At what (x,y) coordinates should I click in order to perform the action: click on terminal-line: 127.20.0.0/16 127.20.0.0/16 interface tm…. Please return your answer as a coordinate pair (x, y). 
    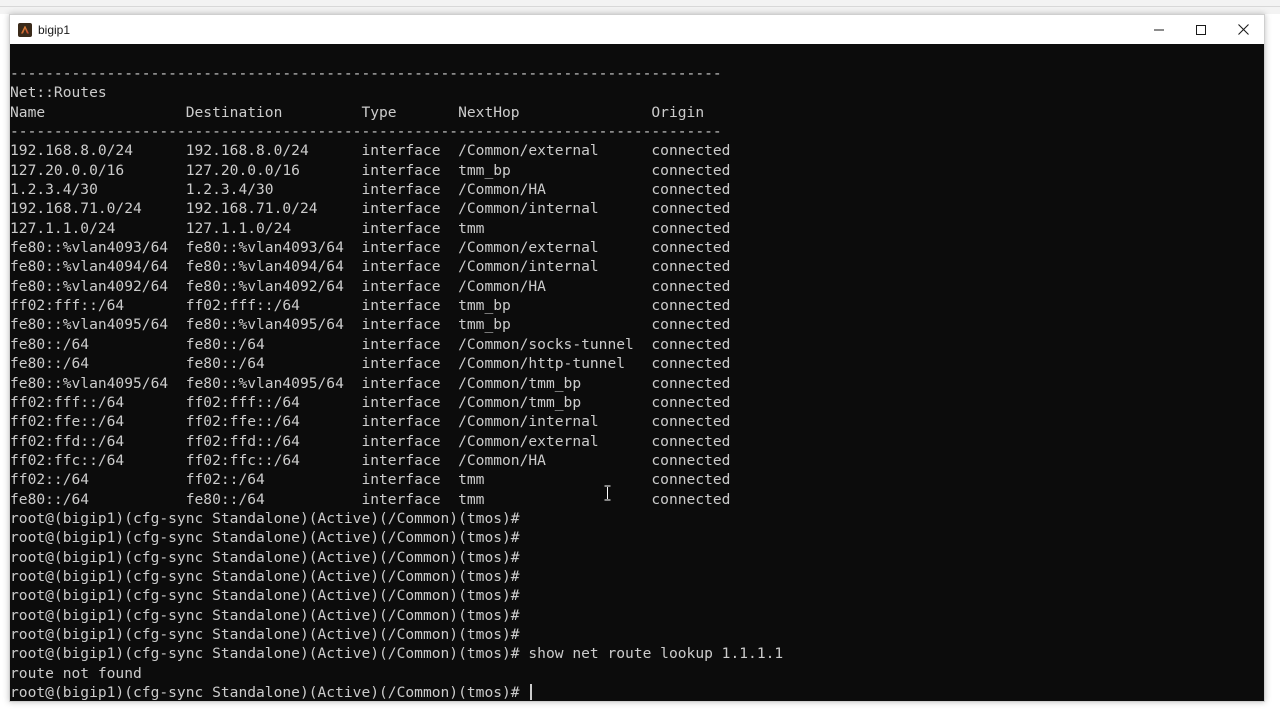
    Looking at the image, I should click on (370, 170).